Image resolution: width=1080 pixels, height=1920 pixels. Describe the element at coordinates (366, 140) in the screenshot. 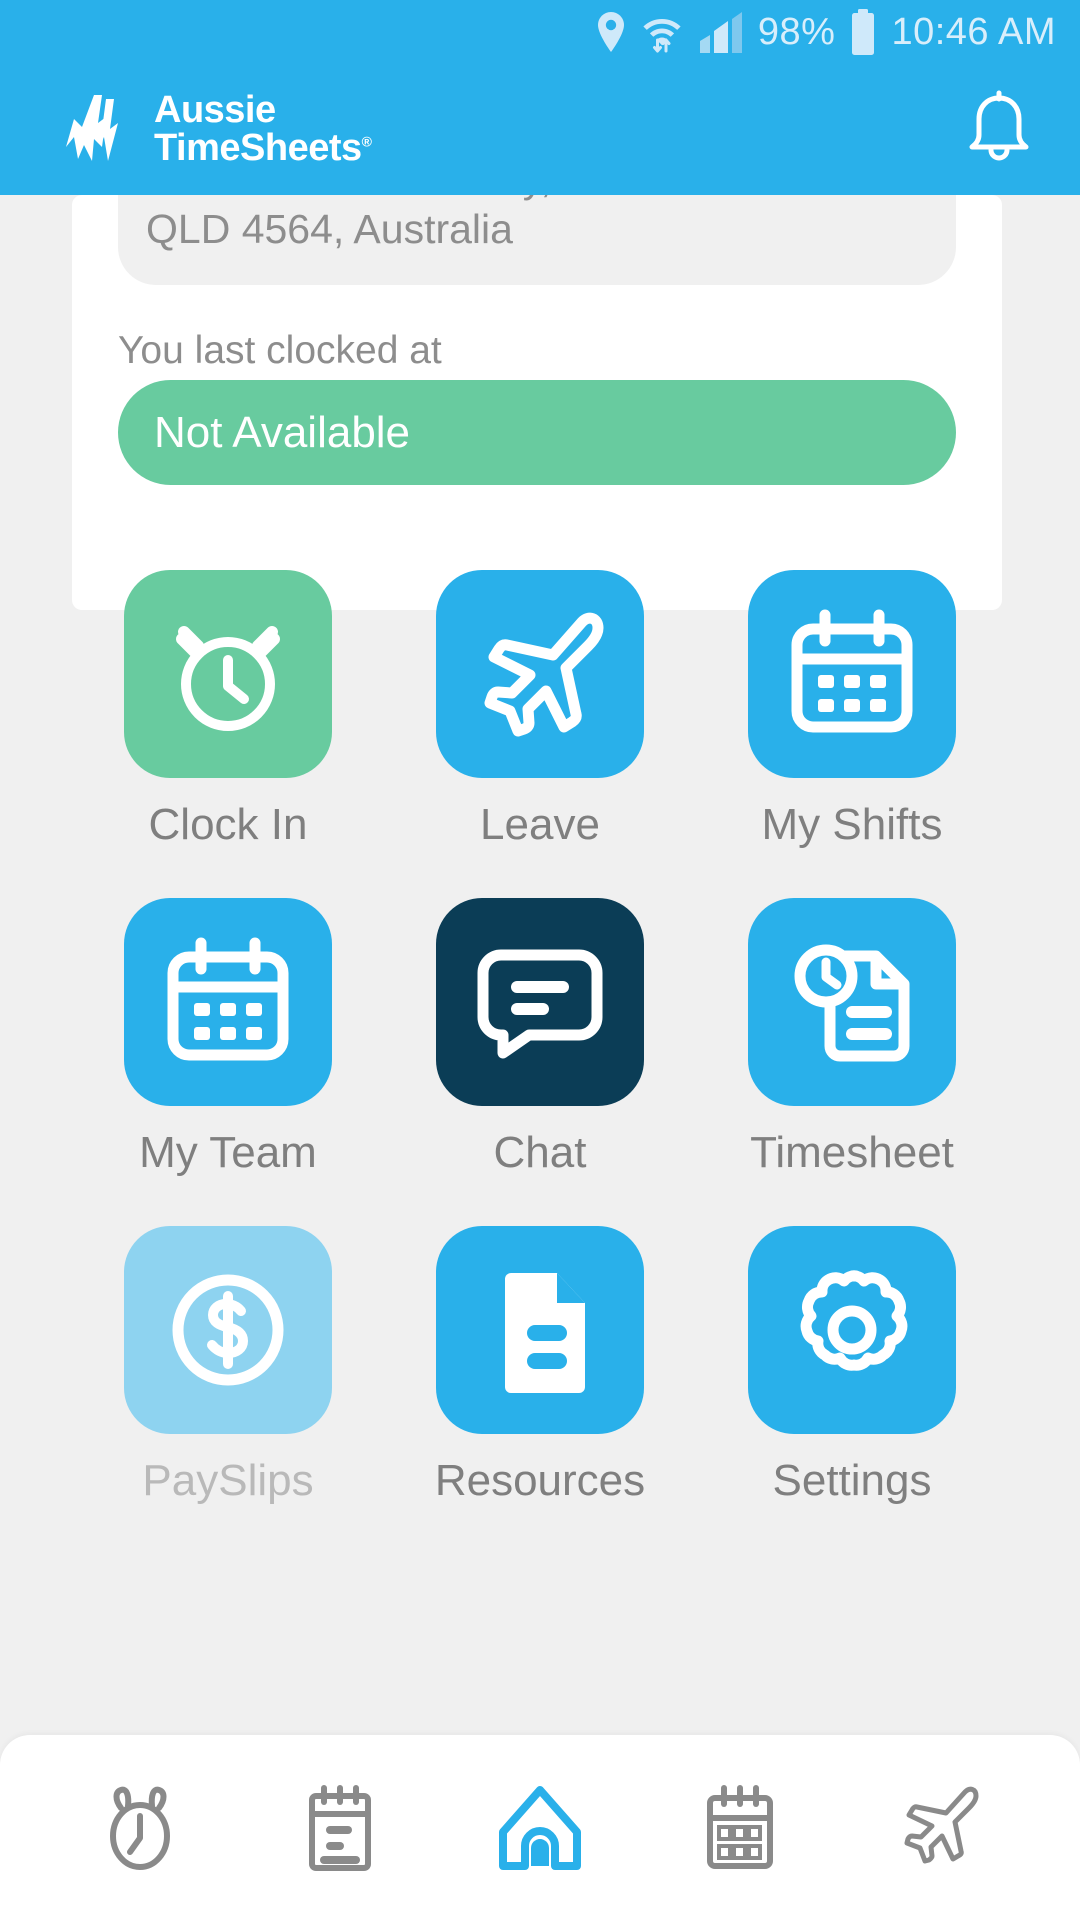

I see `brand-trademark: ®` at that location.